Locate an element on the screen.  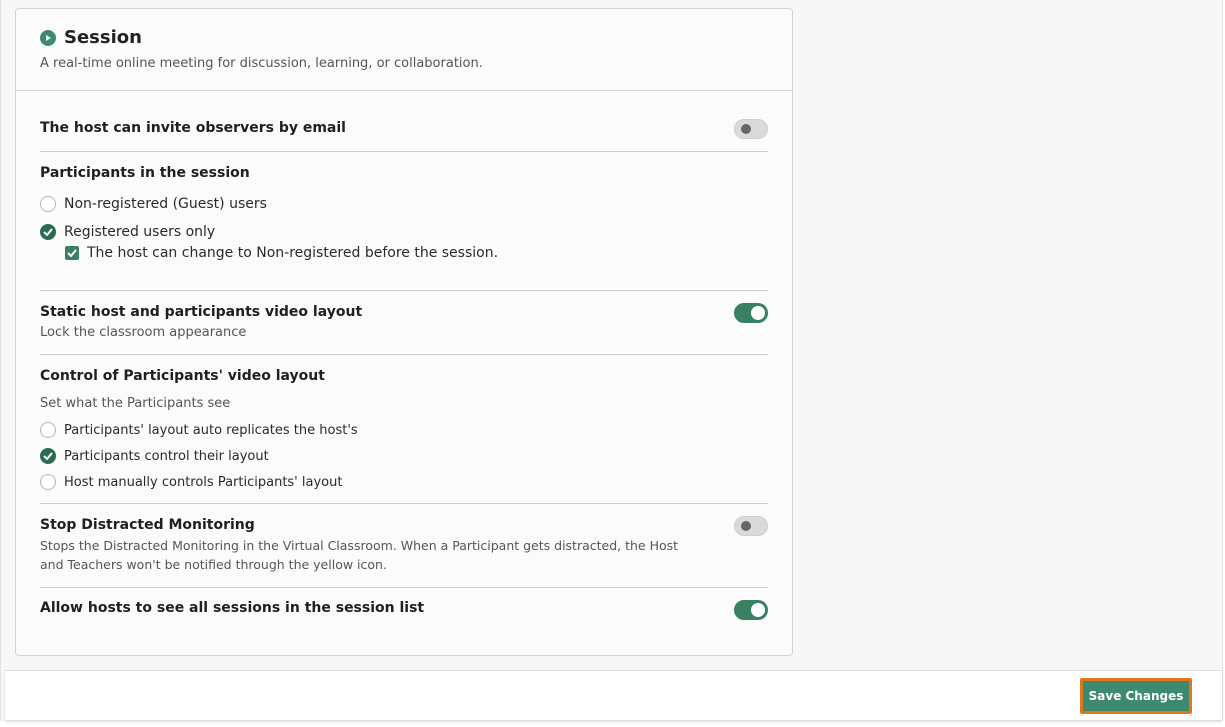
distracted-monitoring-toggle is located at coordinates (751, 526).